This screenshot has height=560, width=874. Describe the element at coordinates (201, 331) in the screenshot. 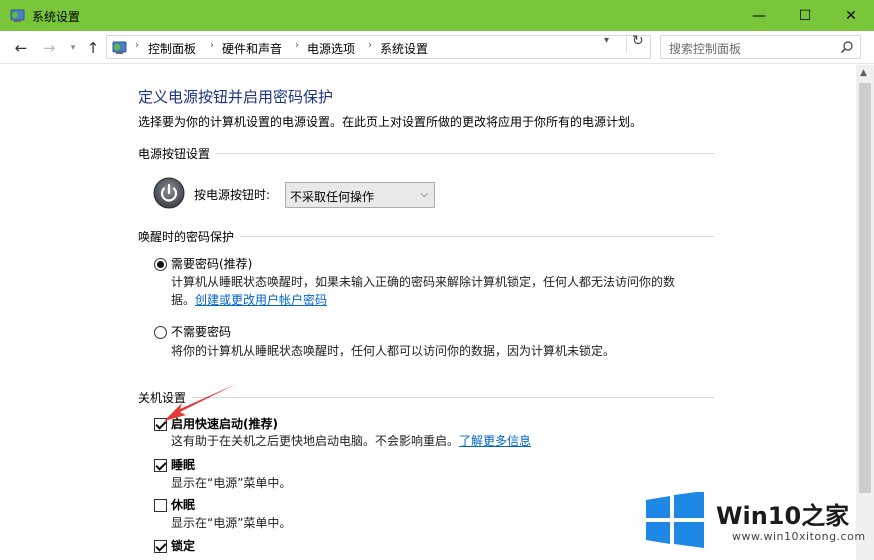

I see `no-password-label: 不需要密码` at that location.